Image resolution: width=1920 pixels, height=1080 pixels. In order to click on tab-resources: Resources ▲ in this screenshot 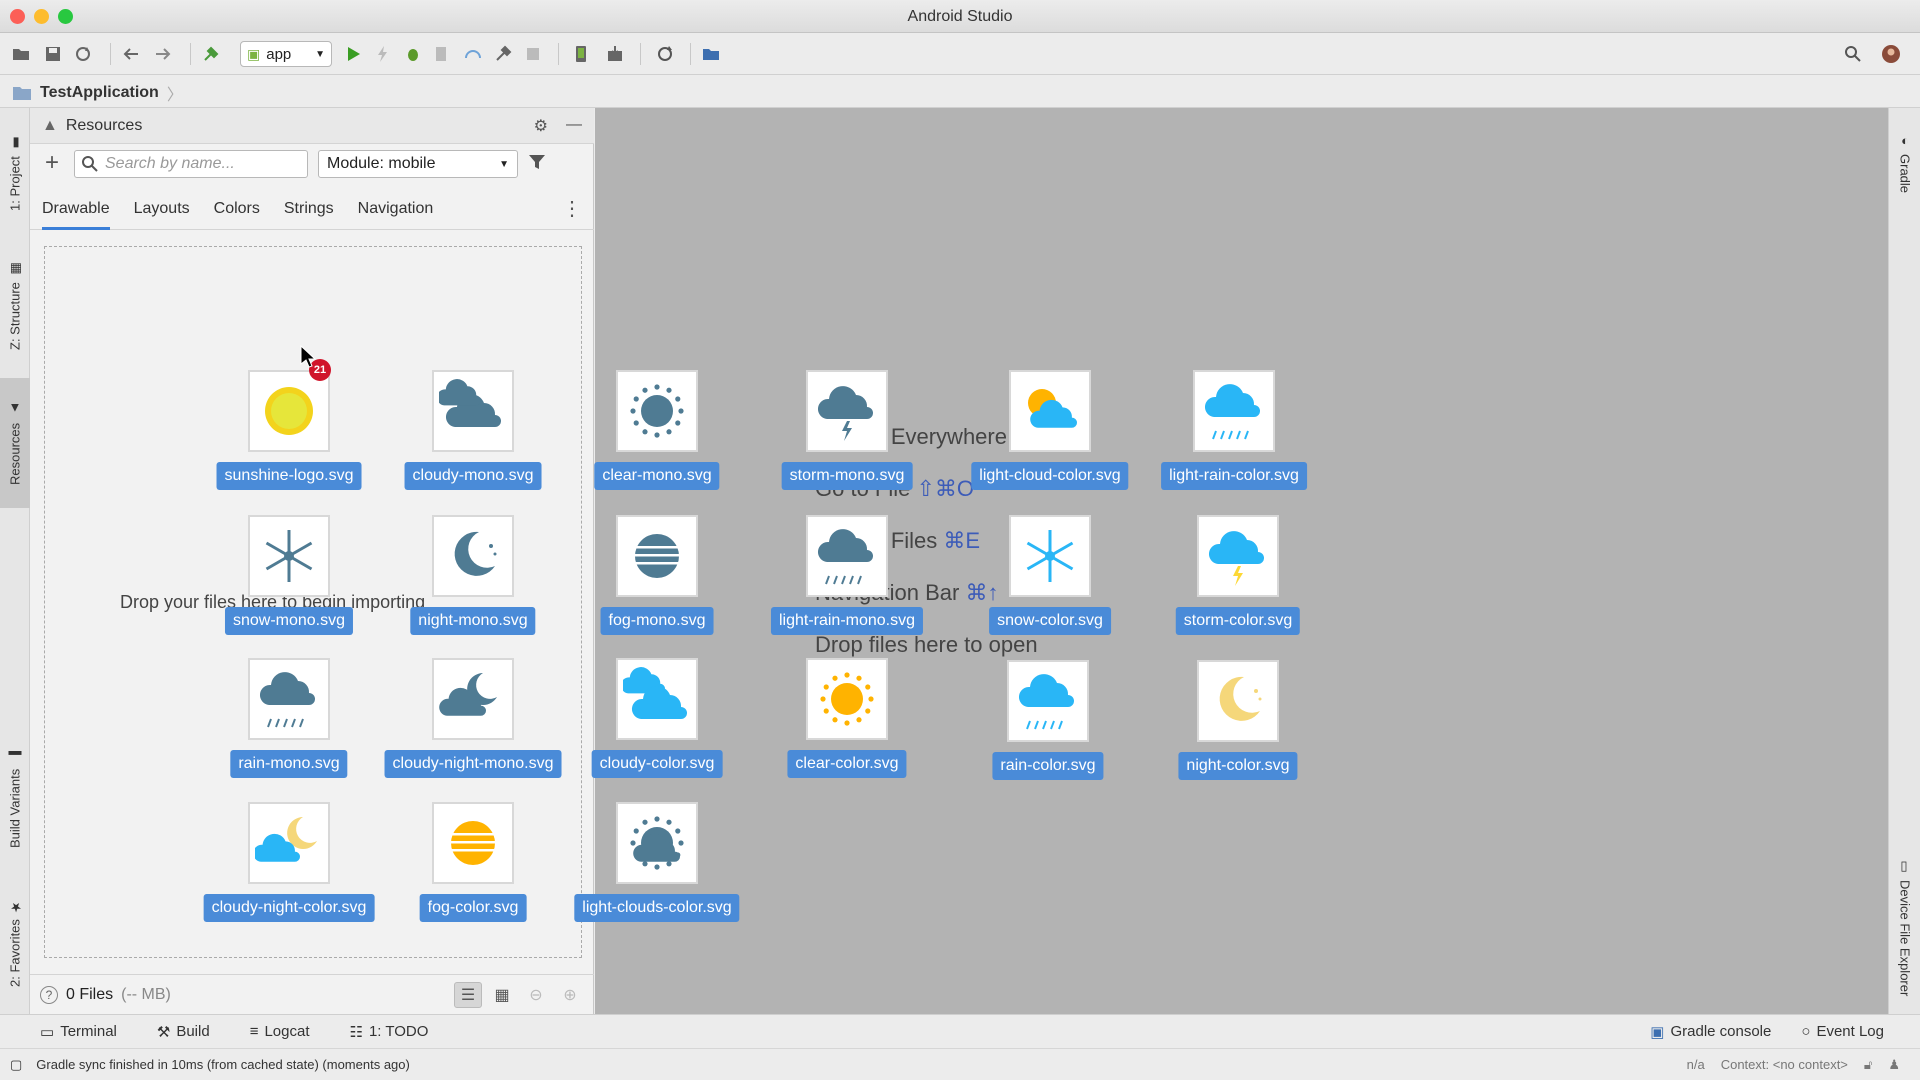, I will do `click(15, 443)`.